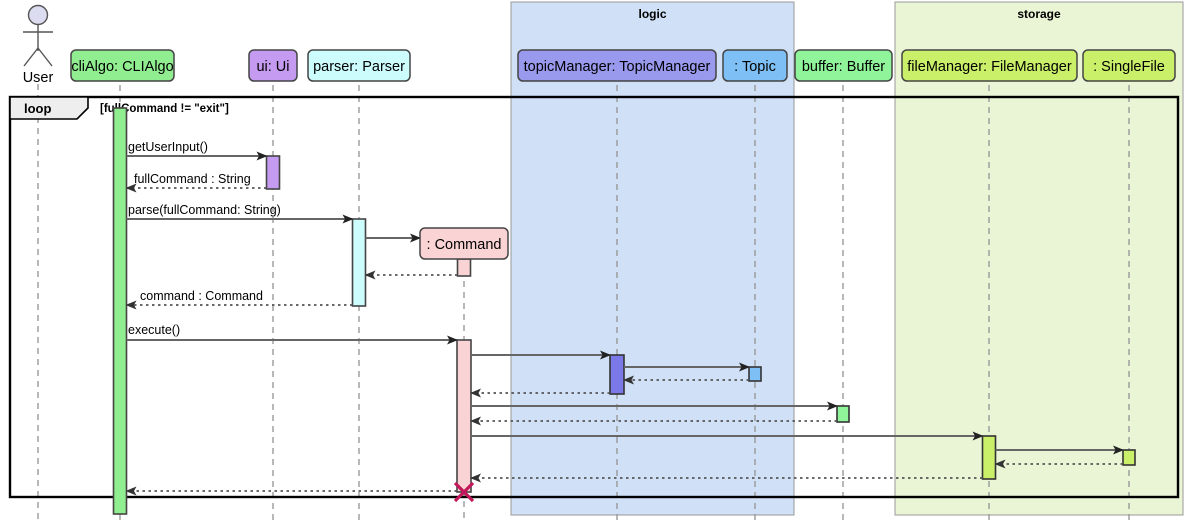  I want to click on message-label-m3: parse(fullCommand: String), so click(204, 210).